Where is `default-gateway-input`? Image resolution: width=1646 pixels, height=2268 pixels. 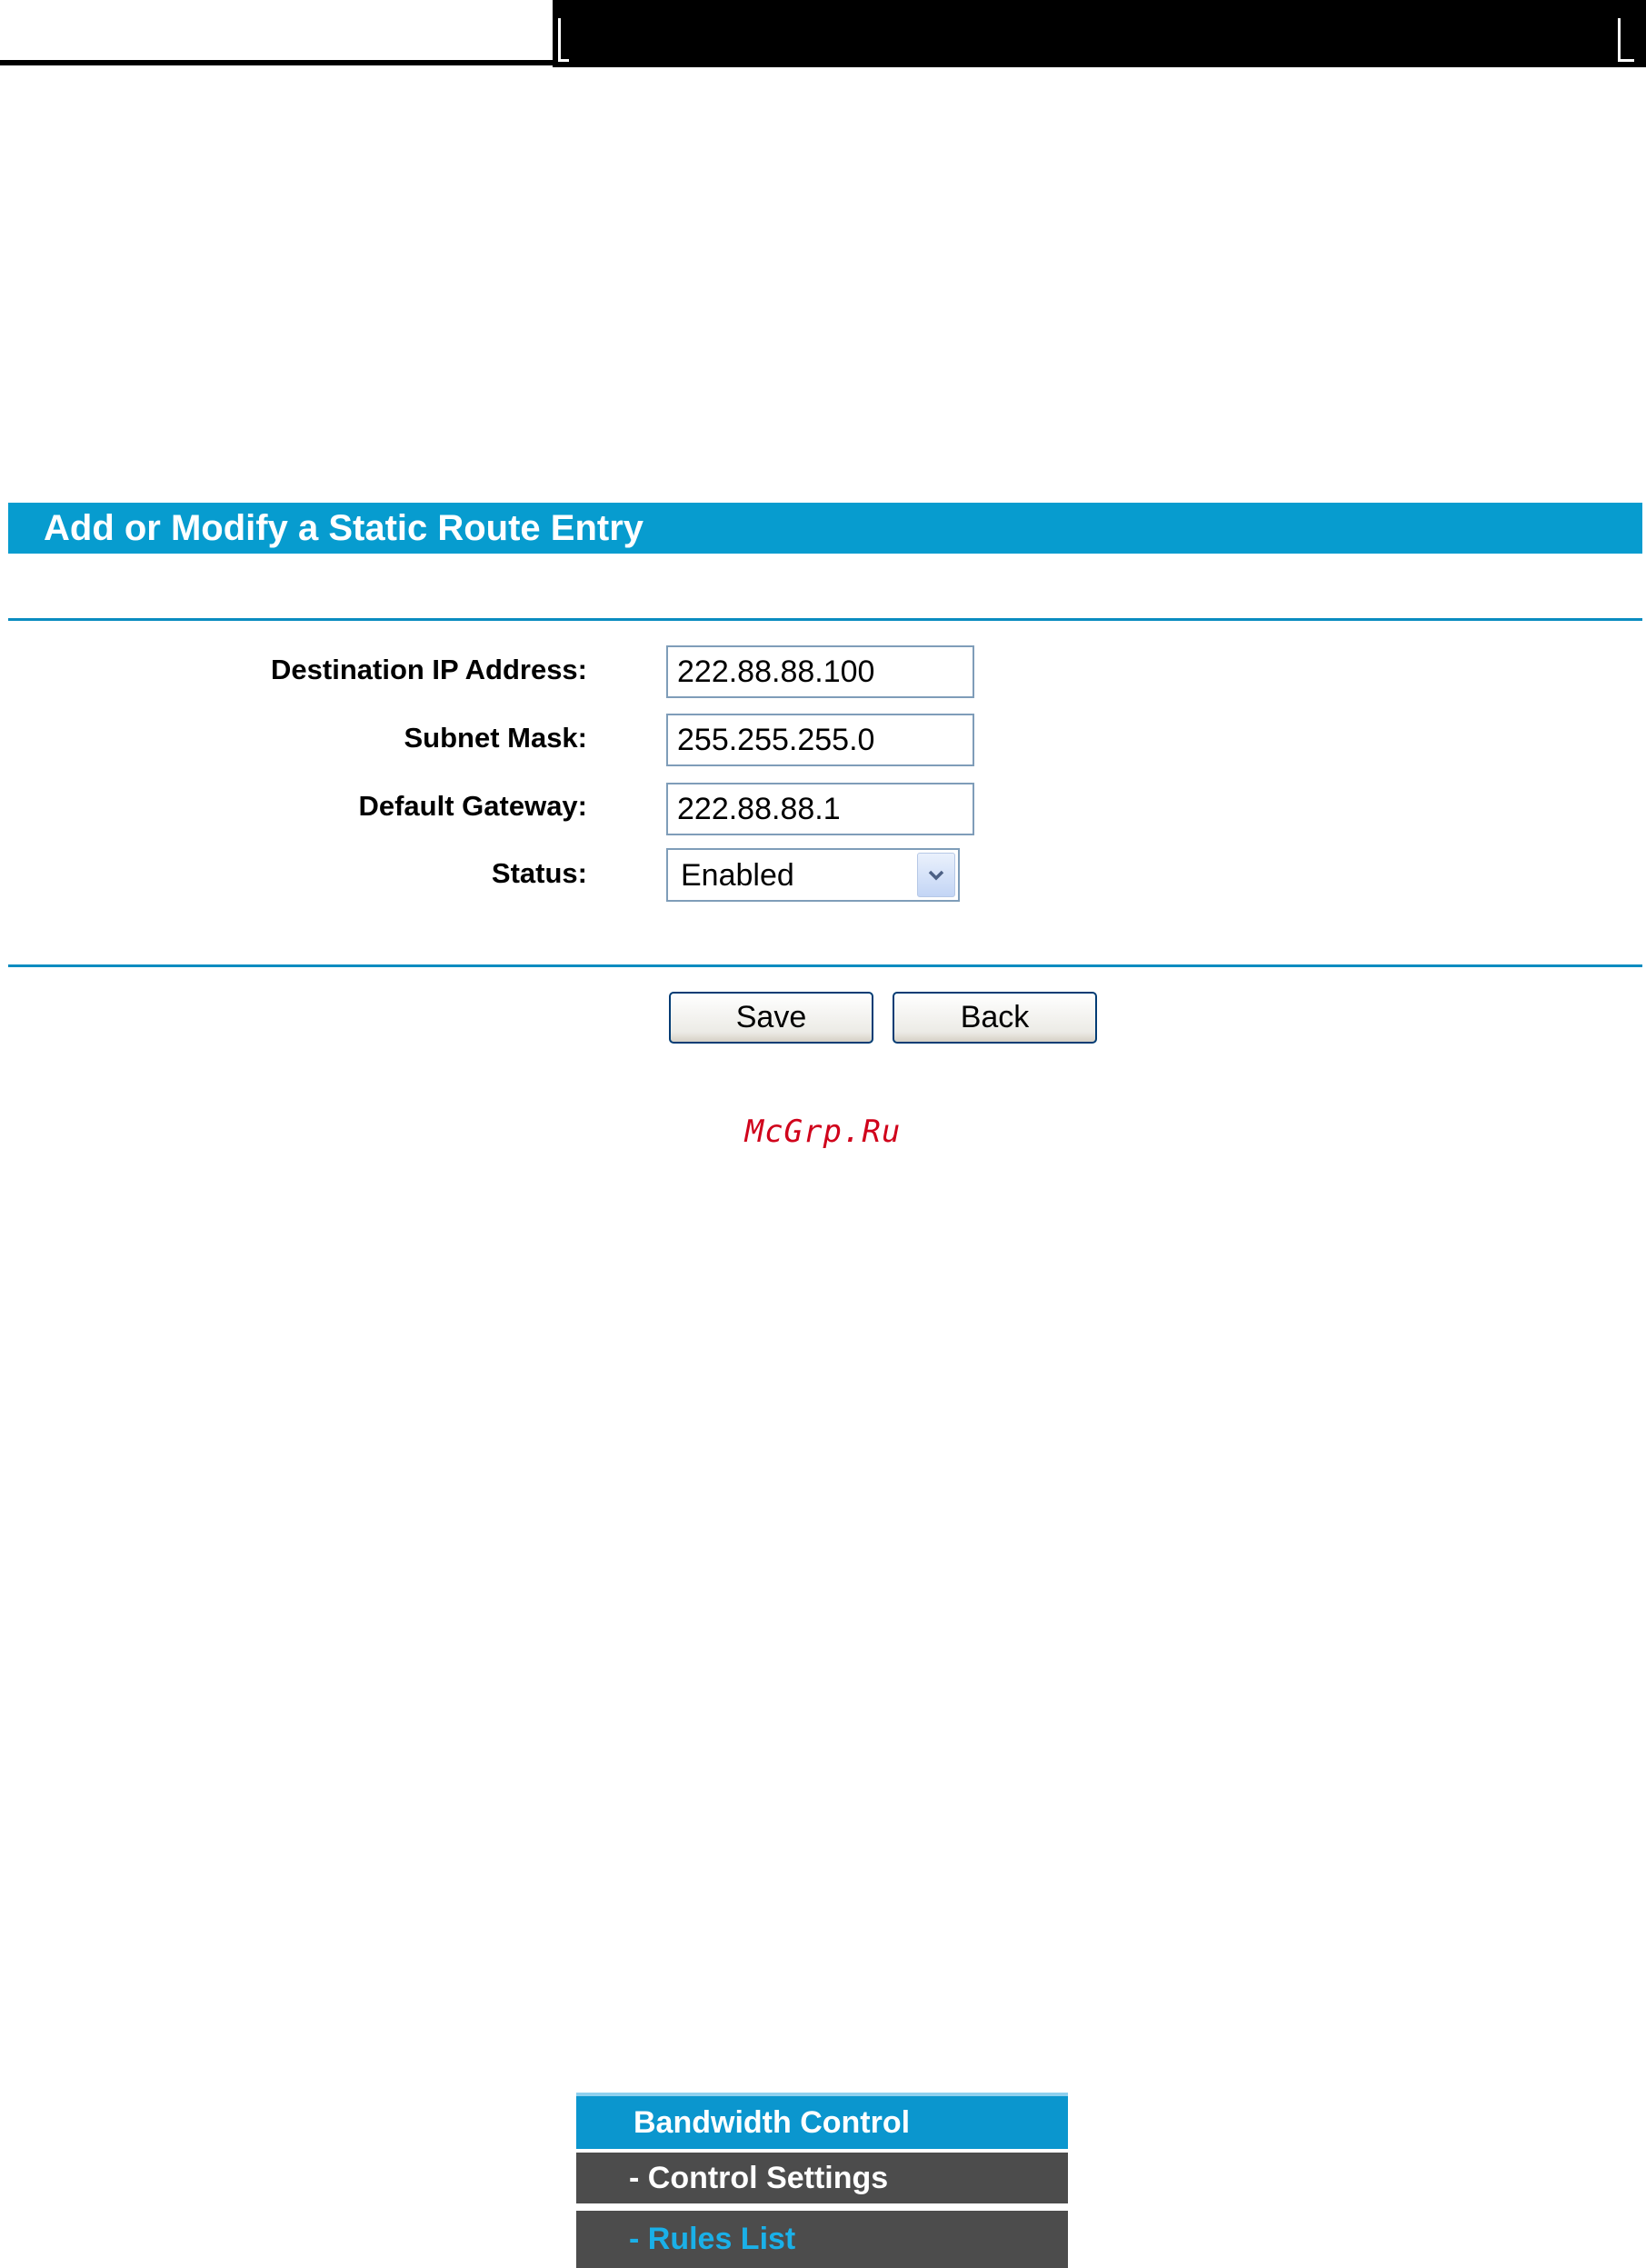
default-gateway-input is located at coordinates (820, 809).